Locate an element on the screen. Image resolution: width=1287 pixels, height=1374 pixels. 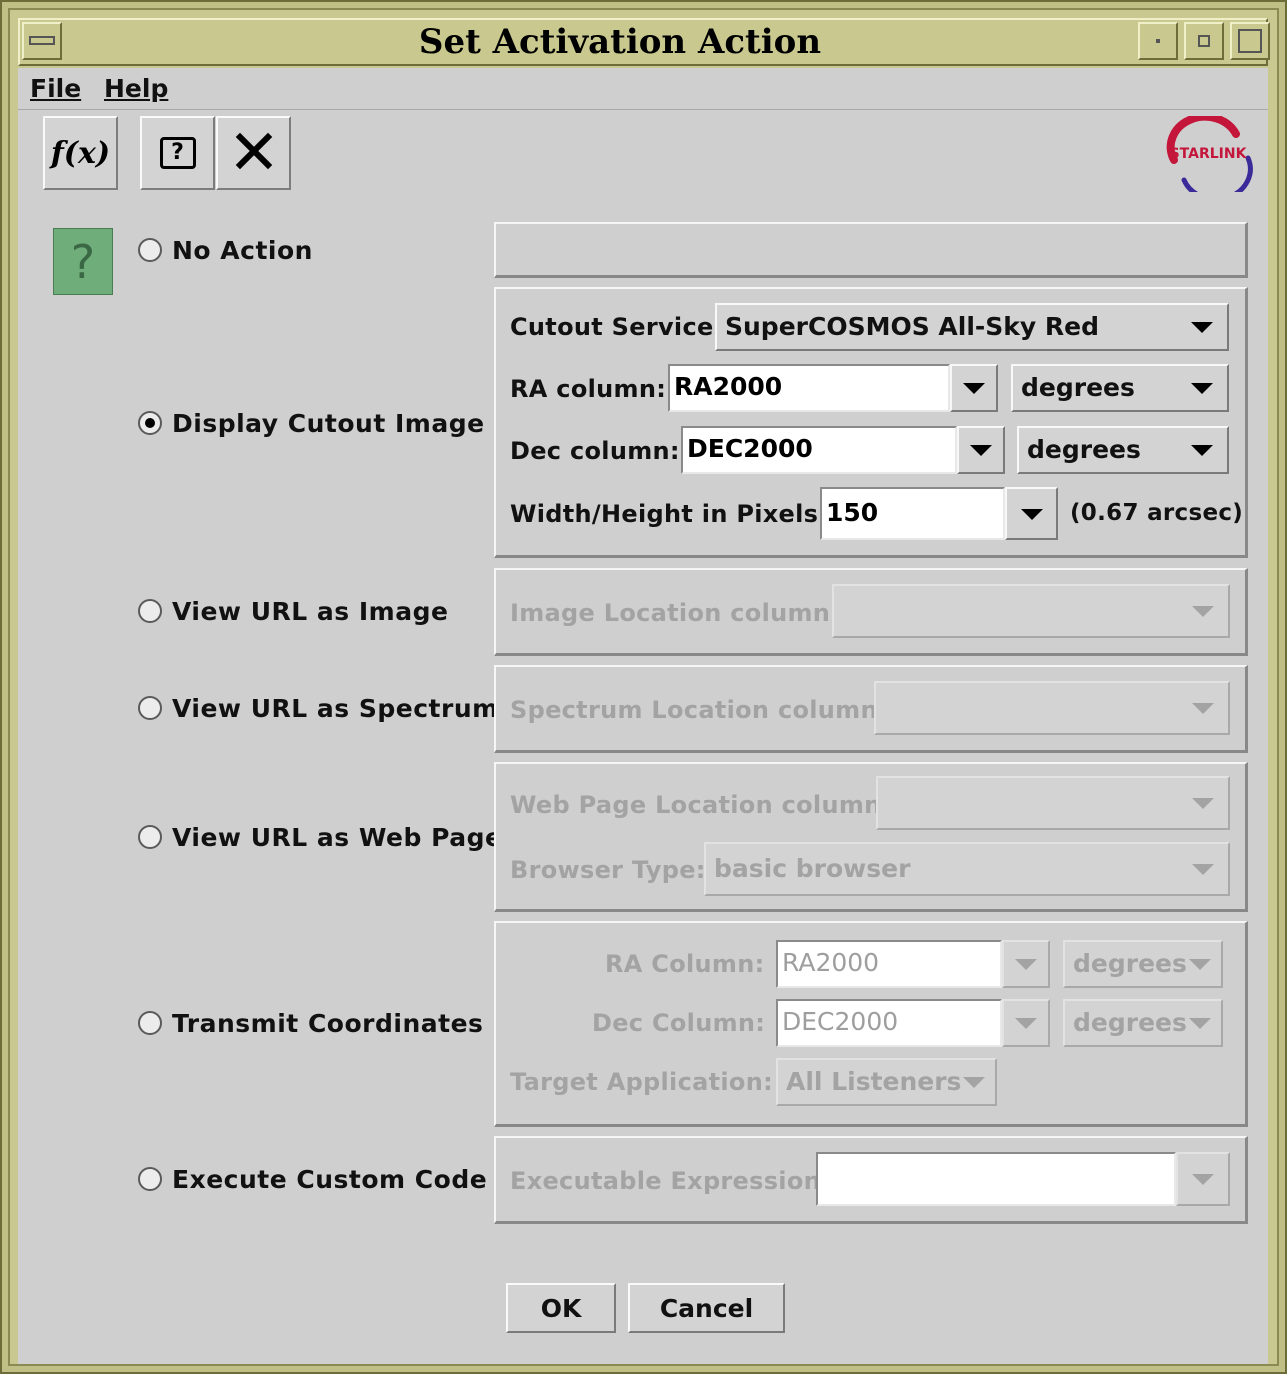
close-dialog-button is located at coordinates (253, 153).